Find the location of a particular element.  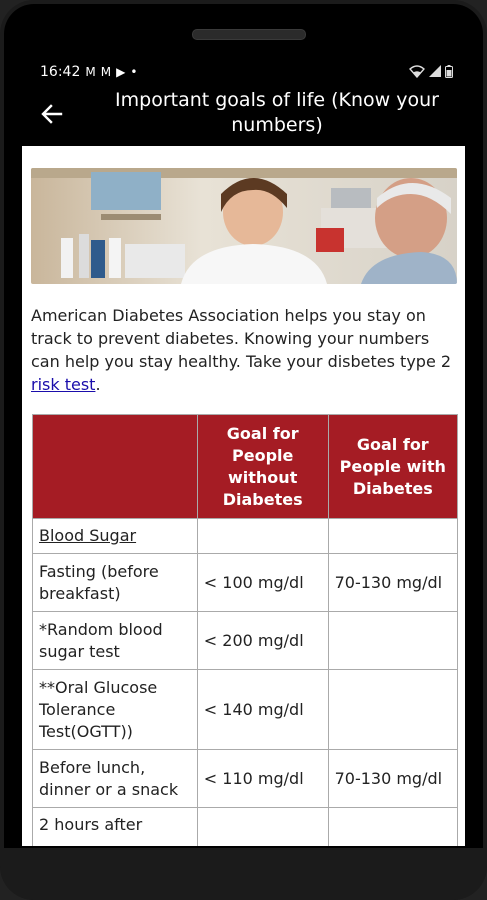

gmail-icon: M is located at coordinates (90, 72).